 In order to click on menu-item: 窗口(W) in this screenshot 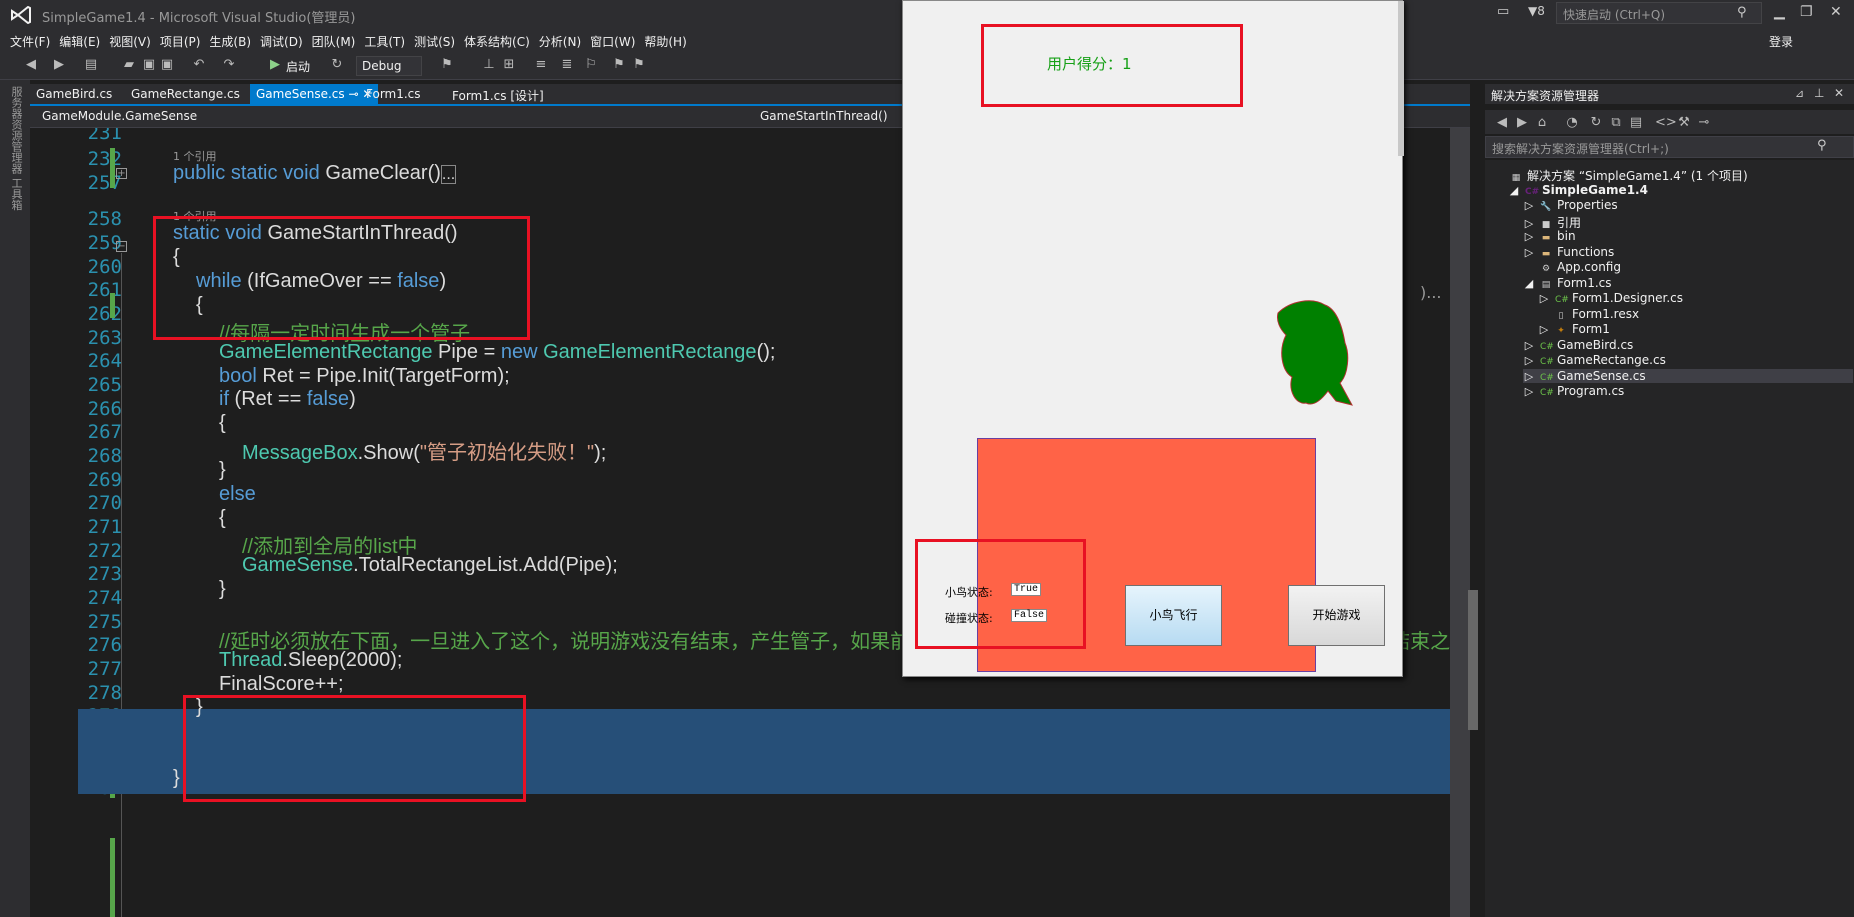, I will do `click(617, 41)`.